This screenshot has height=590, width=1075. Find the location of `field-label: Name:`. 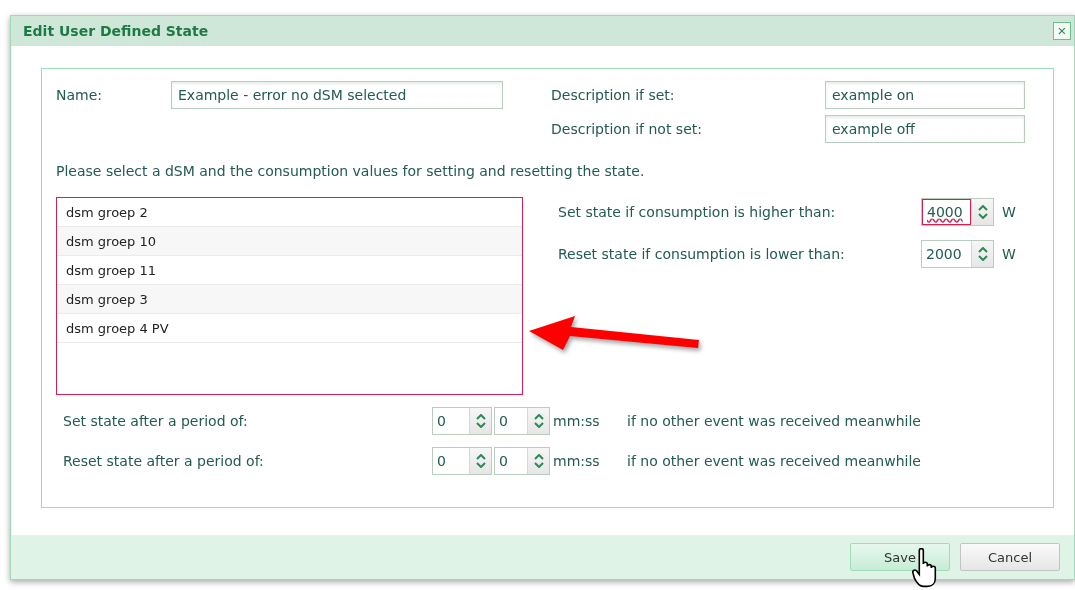

field-label: Name: is located at coordinates (80, 95).